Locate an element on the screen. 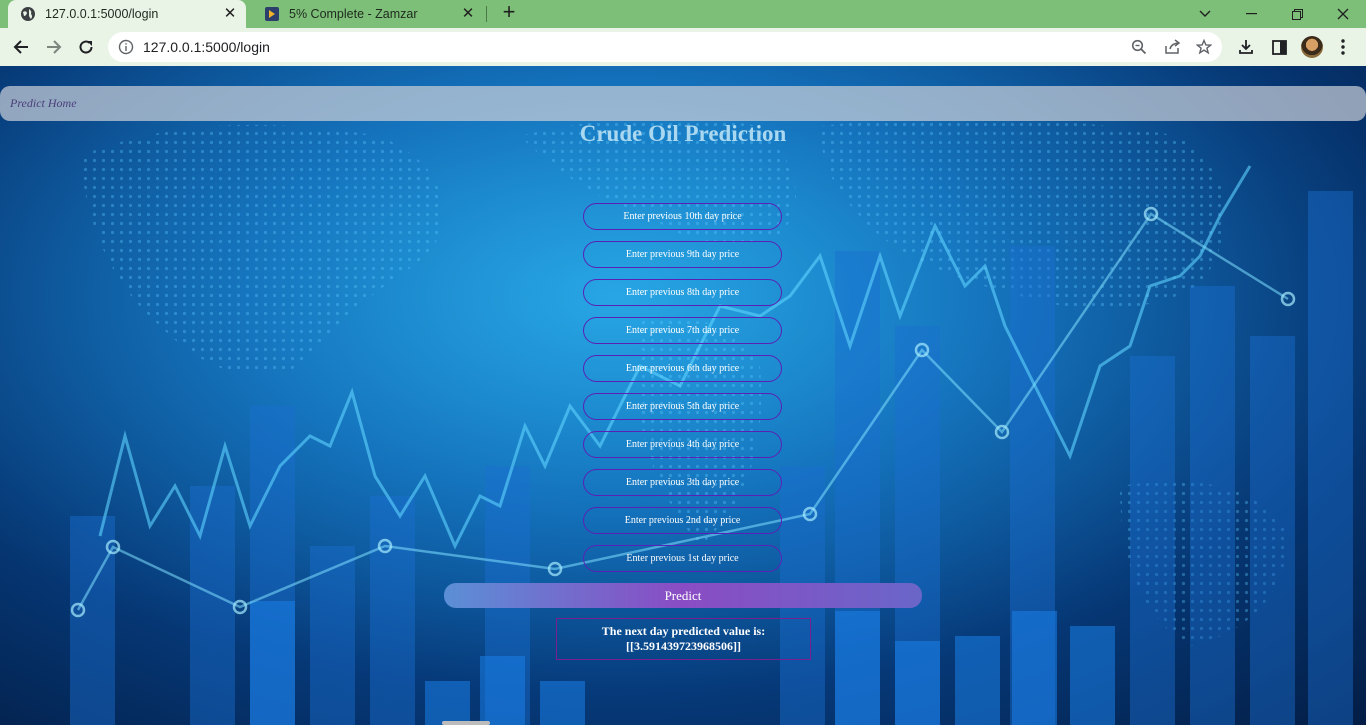  back-icon is located at coordinates (21, 47).